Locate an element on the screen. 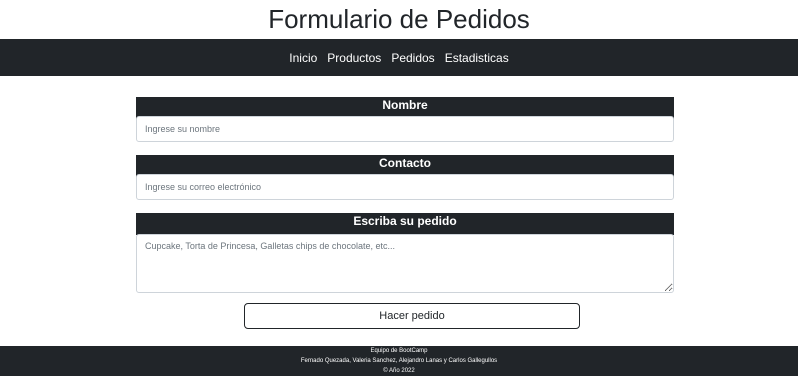 Image resolution: width=798 pixels, height=383 pixels. pedido-textarea is located at coordinates (405, 263).